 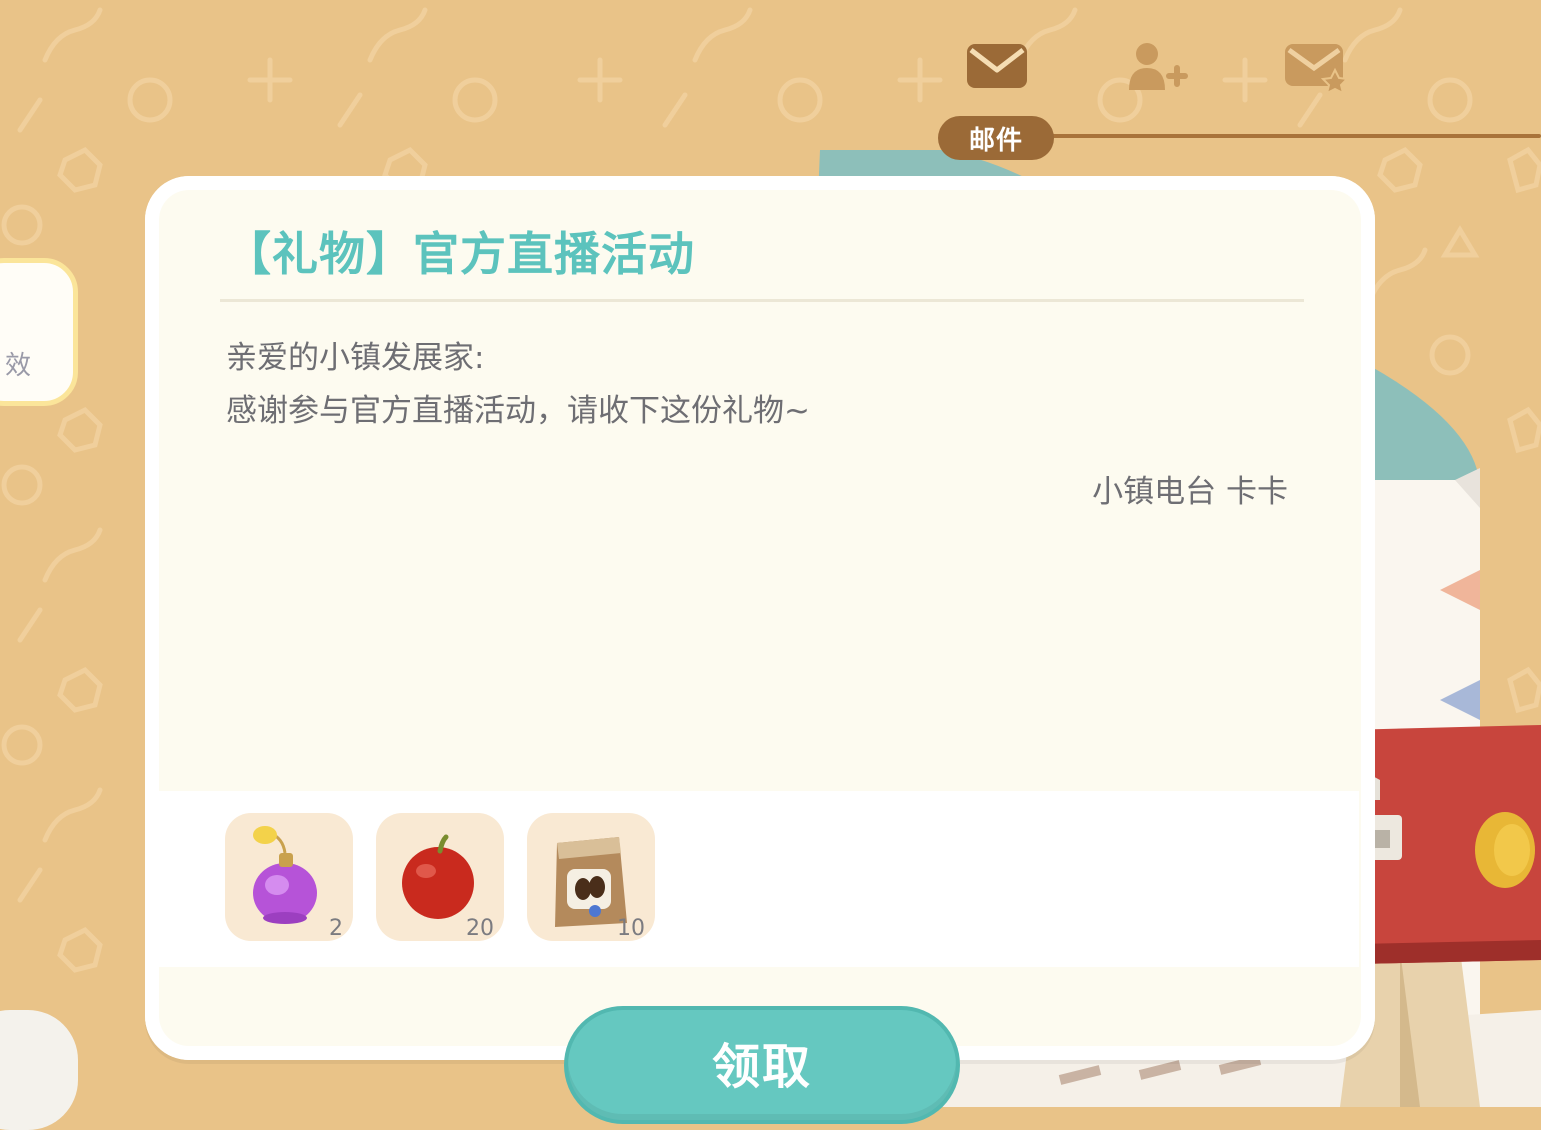 I want to click on attachment-quantity: 10, so click(x=631, y=928).